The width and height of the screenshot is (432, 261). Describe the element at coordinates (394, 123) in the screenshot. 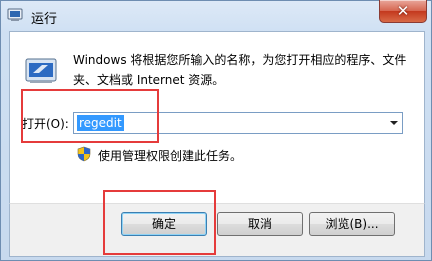

I see `dropdown-arrow-icon` at that location.